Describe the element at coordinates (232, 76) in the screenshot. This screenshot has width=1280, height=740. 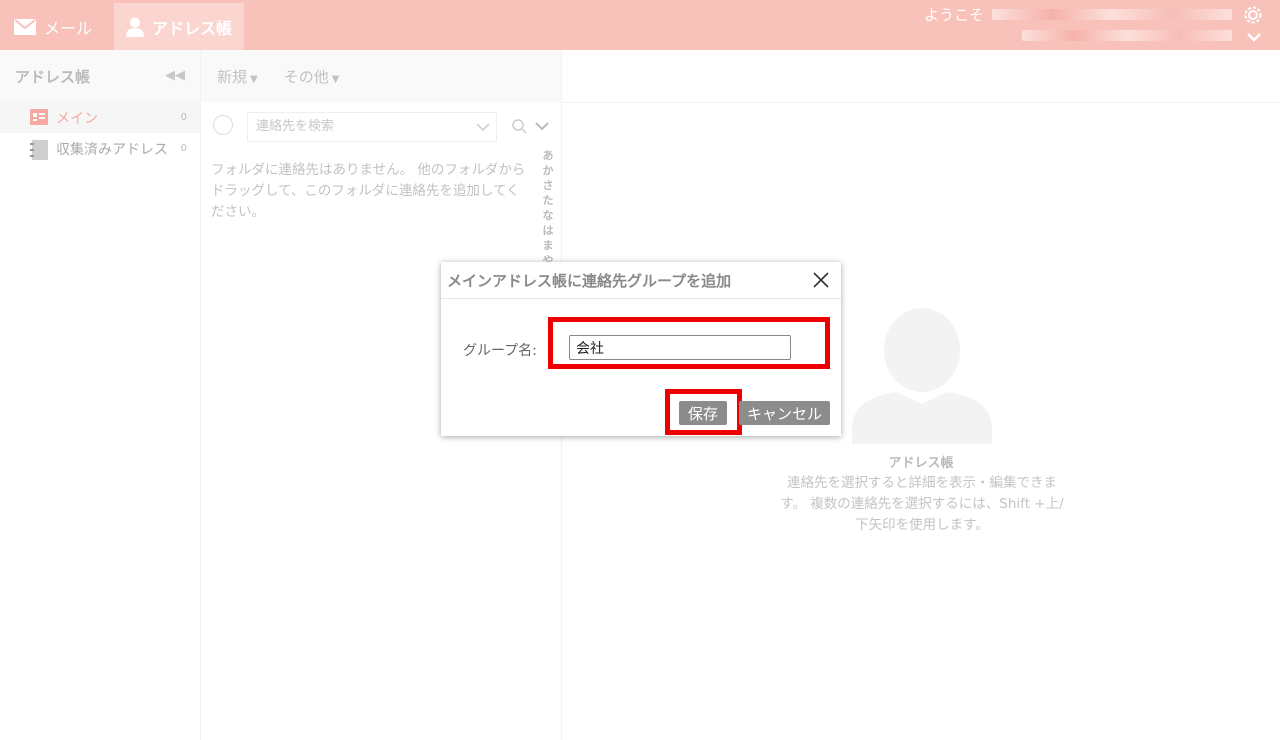
I see `new-button-label: 新規` at that location.